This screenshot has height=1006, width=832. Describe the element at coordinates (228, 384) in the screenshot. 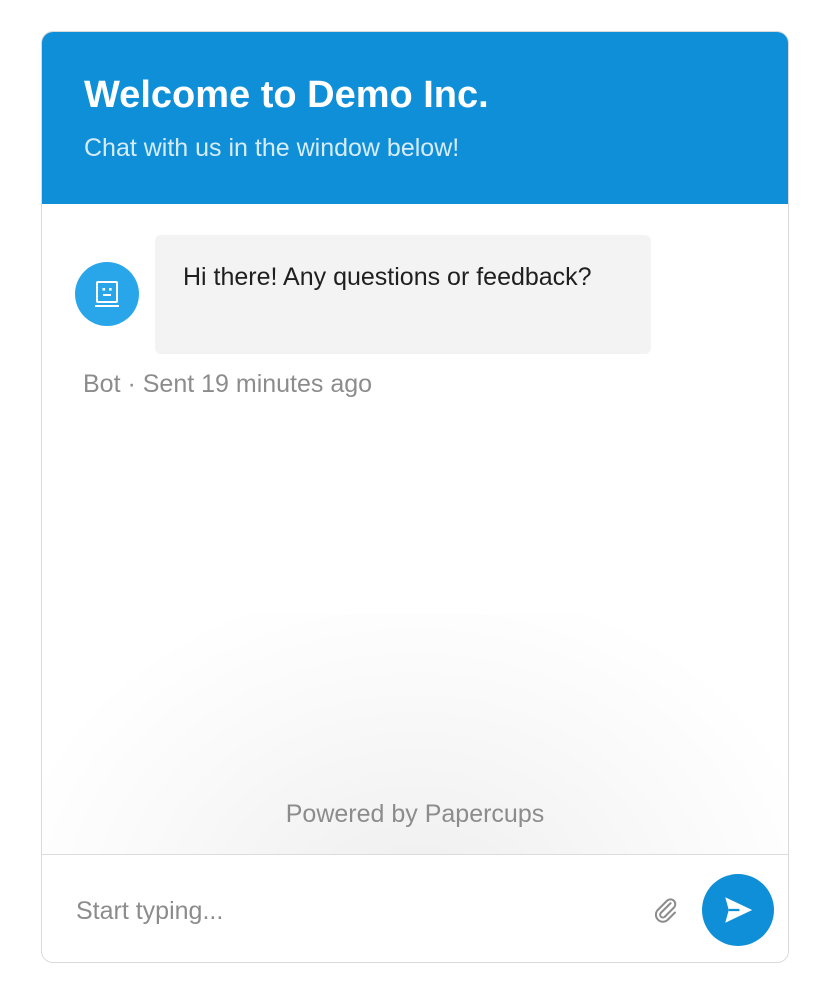

I see `message-meta: Bot · Sent 19 minutes ago` at that location.